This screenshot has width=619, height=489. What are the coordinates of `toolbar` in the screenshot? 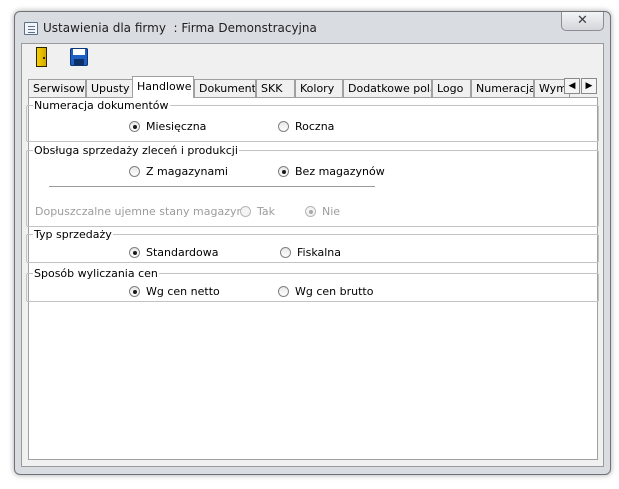 It's located at (312, 59).